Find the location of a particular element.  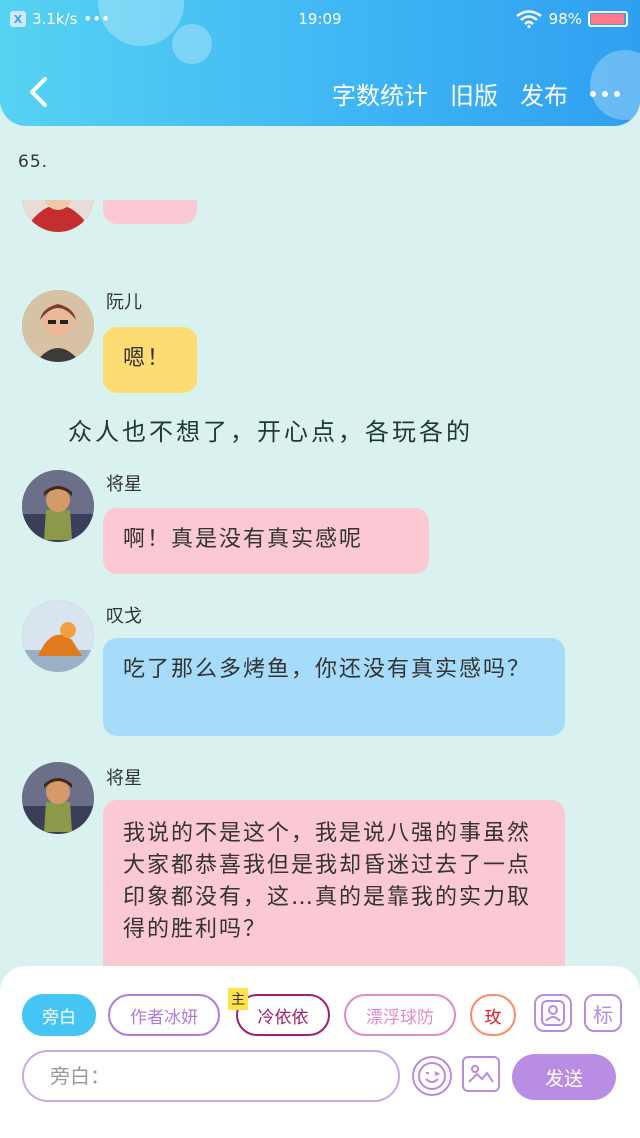

wifi-icon is located at coordinates (528, 19).